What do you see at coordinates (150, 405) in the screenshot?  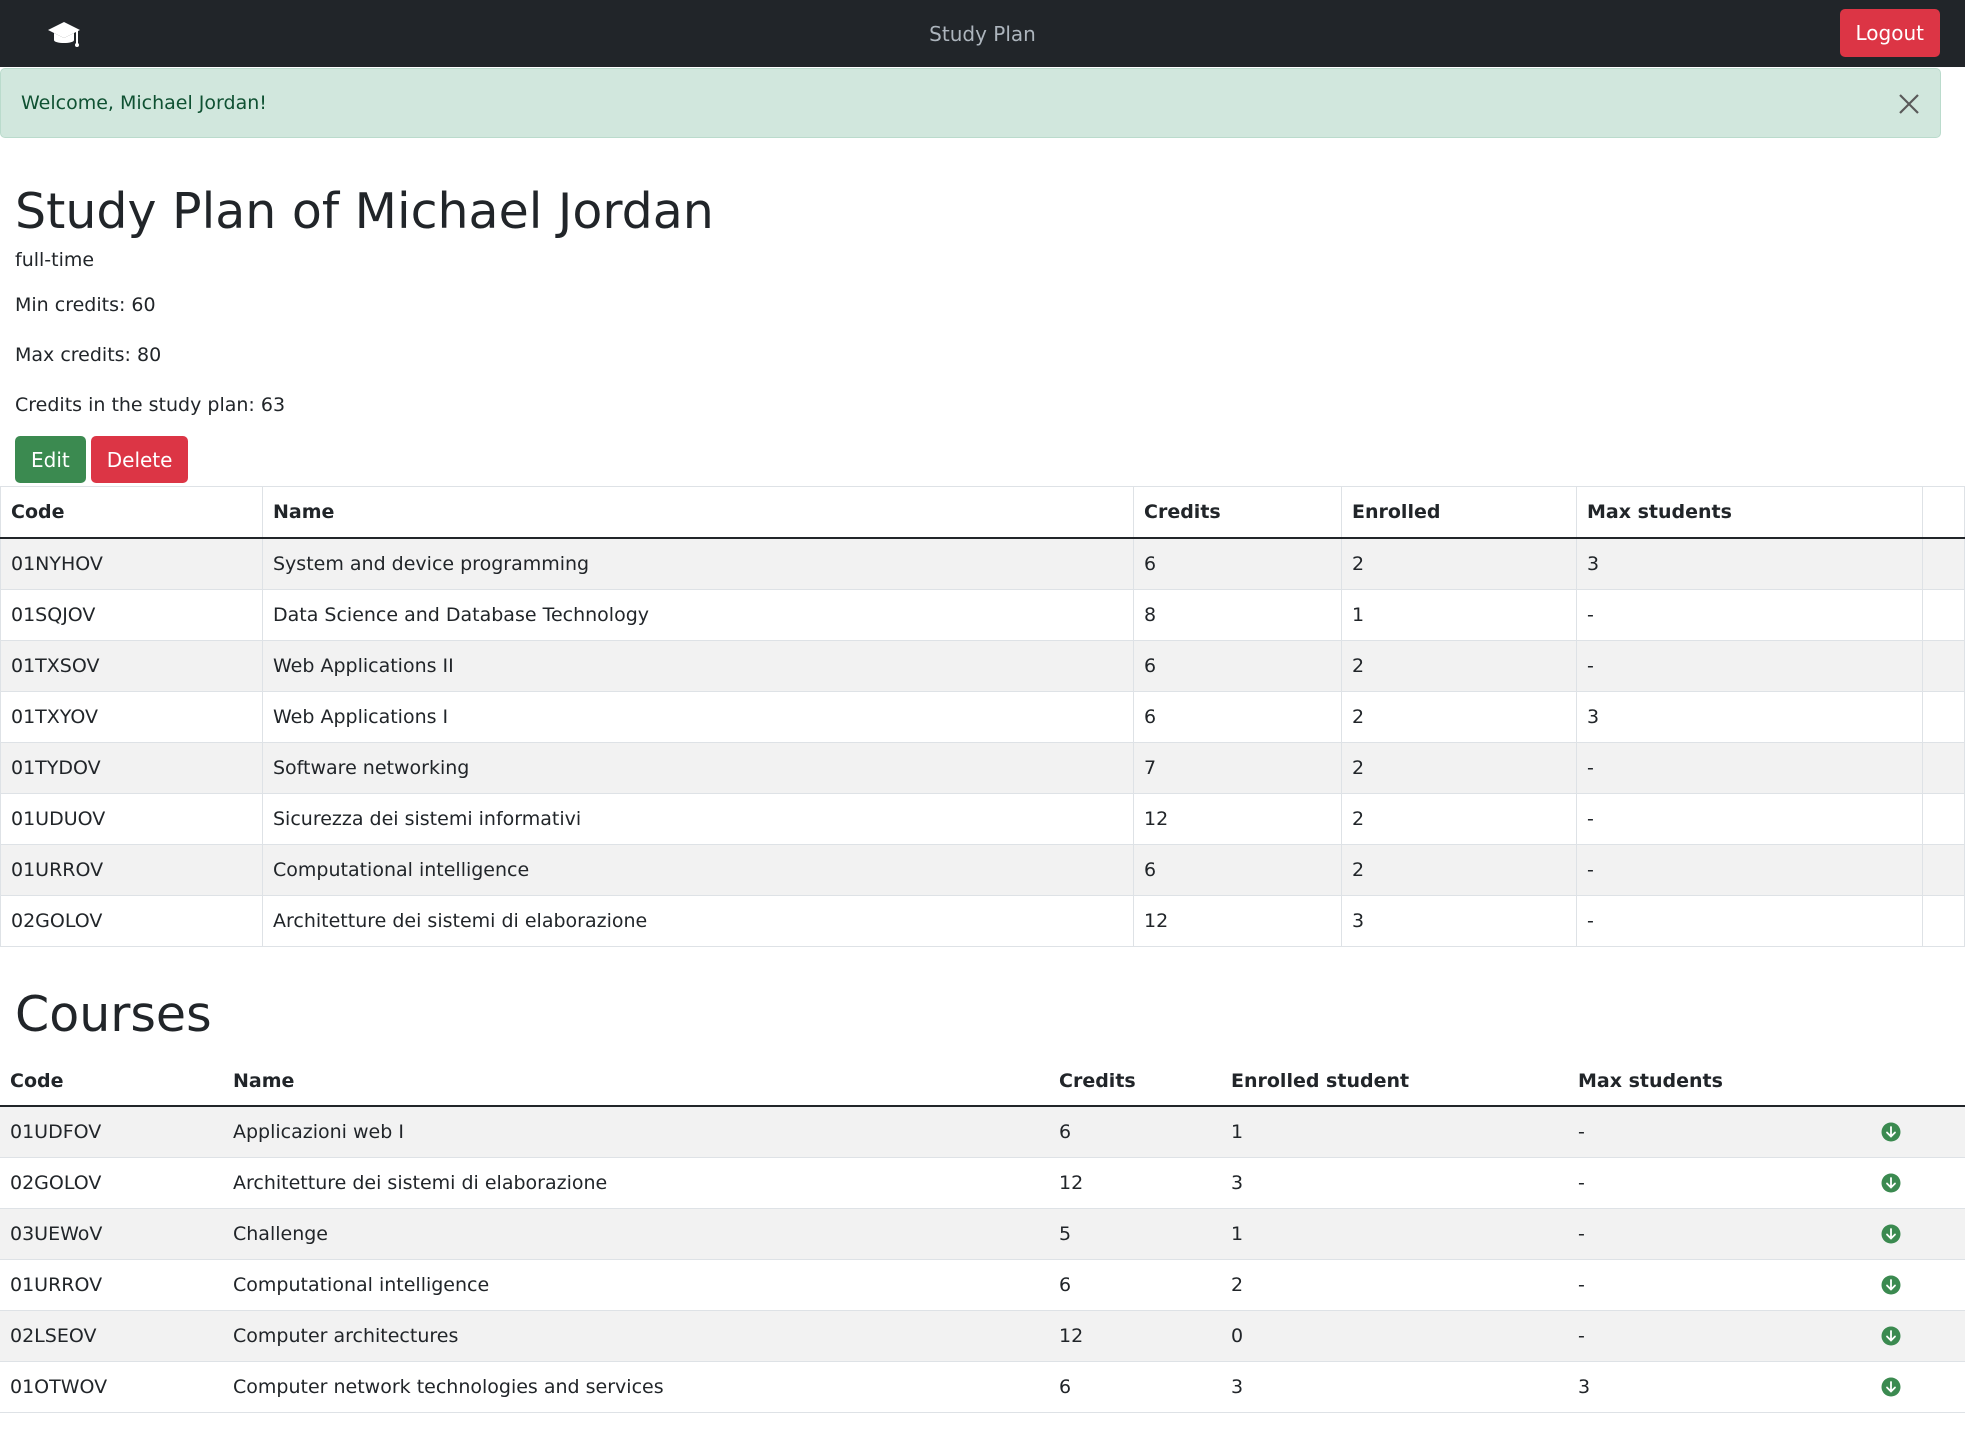 I see `credits-in-plan: Credits in the study plan: 63` at bounding box center [150, 405].